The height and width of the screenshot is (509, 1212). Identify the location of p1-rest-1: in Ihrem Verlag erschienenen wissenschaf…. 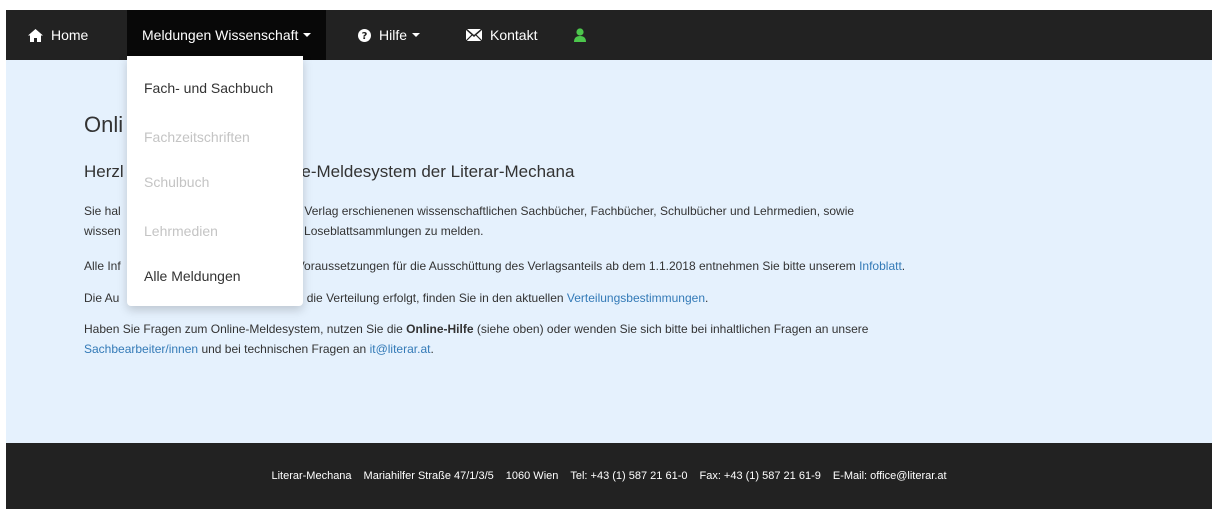
(556, 211).